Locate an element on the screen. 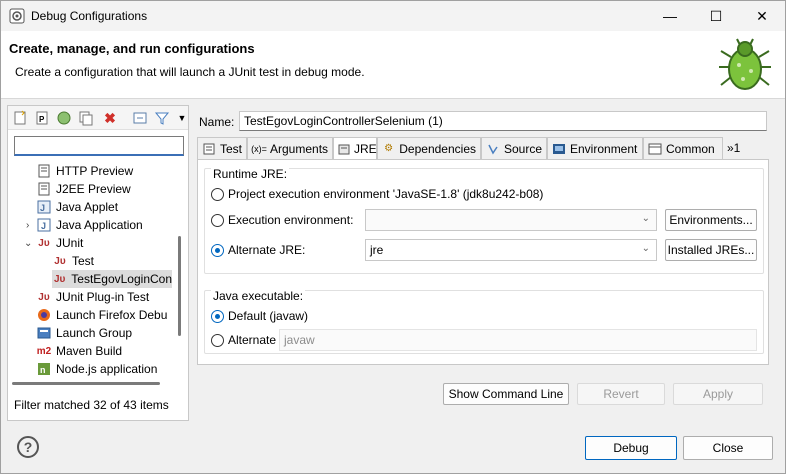 The image size is (786, 474). tab-environment: Environment is located at coordinates (595, 148).